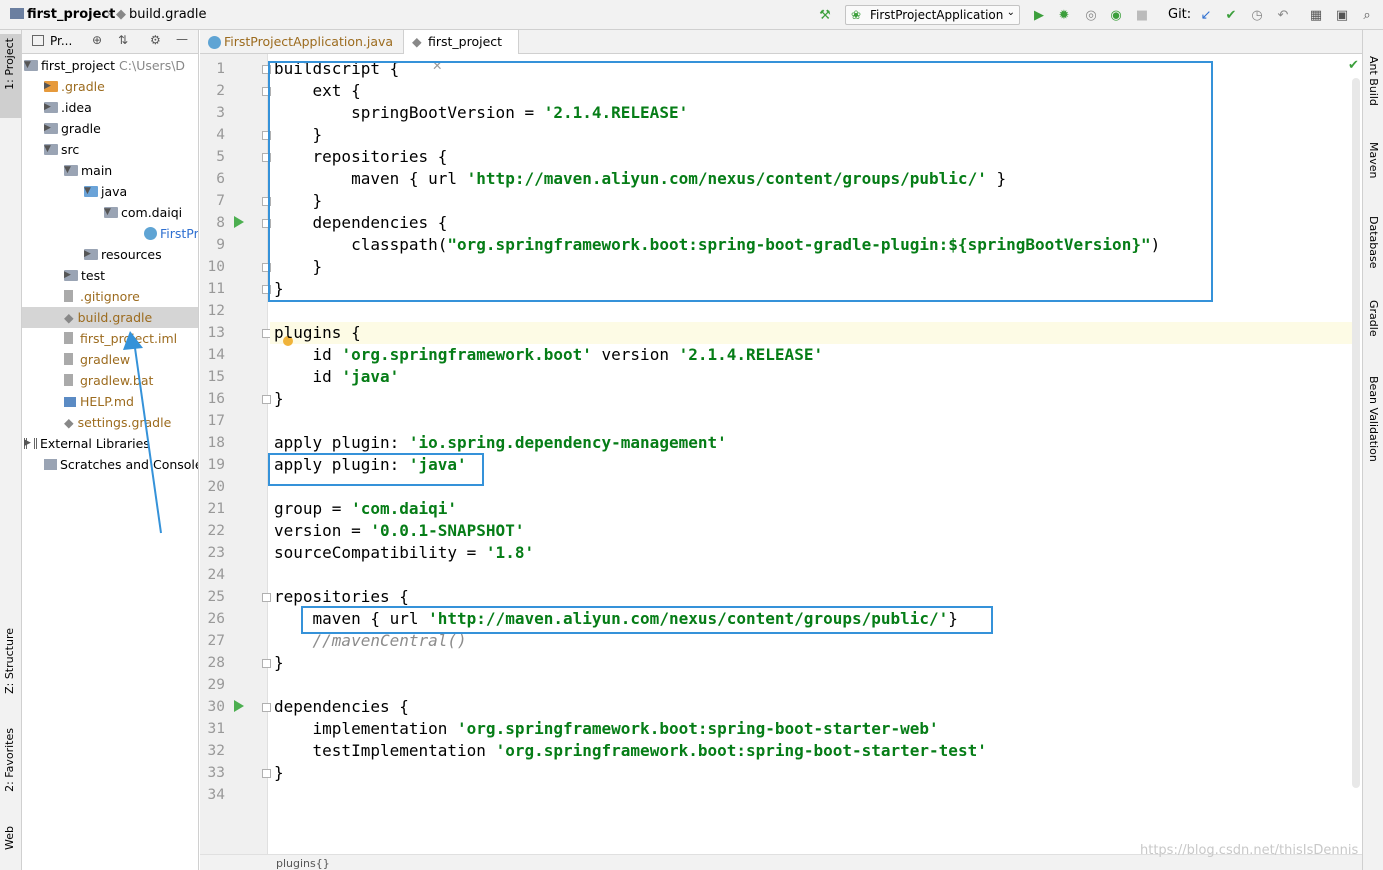 The image size is (1383, 870). Describe the element at coordinates (216, 531) in the screenshot. I see `line-number: 22` at that location.